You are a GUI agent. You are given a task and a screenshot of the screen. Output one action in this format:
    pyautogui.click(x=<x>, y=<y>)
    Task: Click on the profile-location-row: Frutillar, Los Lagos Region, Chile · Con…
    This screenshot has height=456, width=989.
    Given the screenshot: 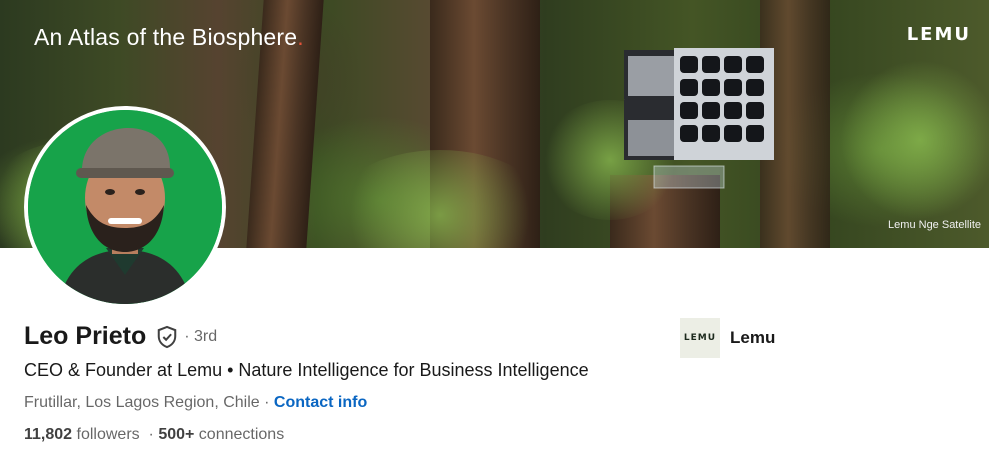 What is the action you would take?
    pyautogui.click(x=195, y=403)
    